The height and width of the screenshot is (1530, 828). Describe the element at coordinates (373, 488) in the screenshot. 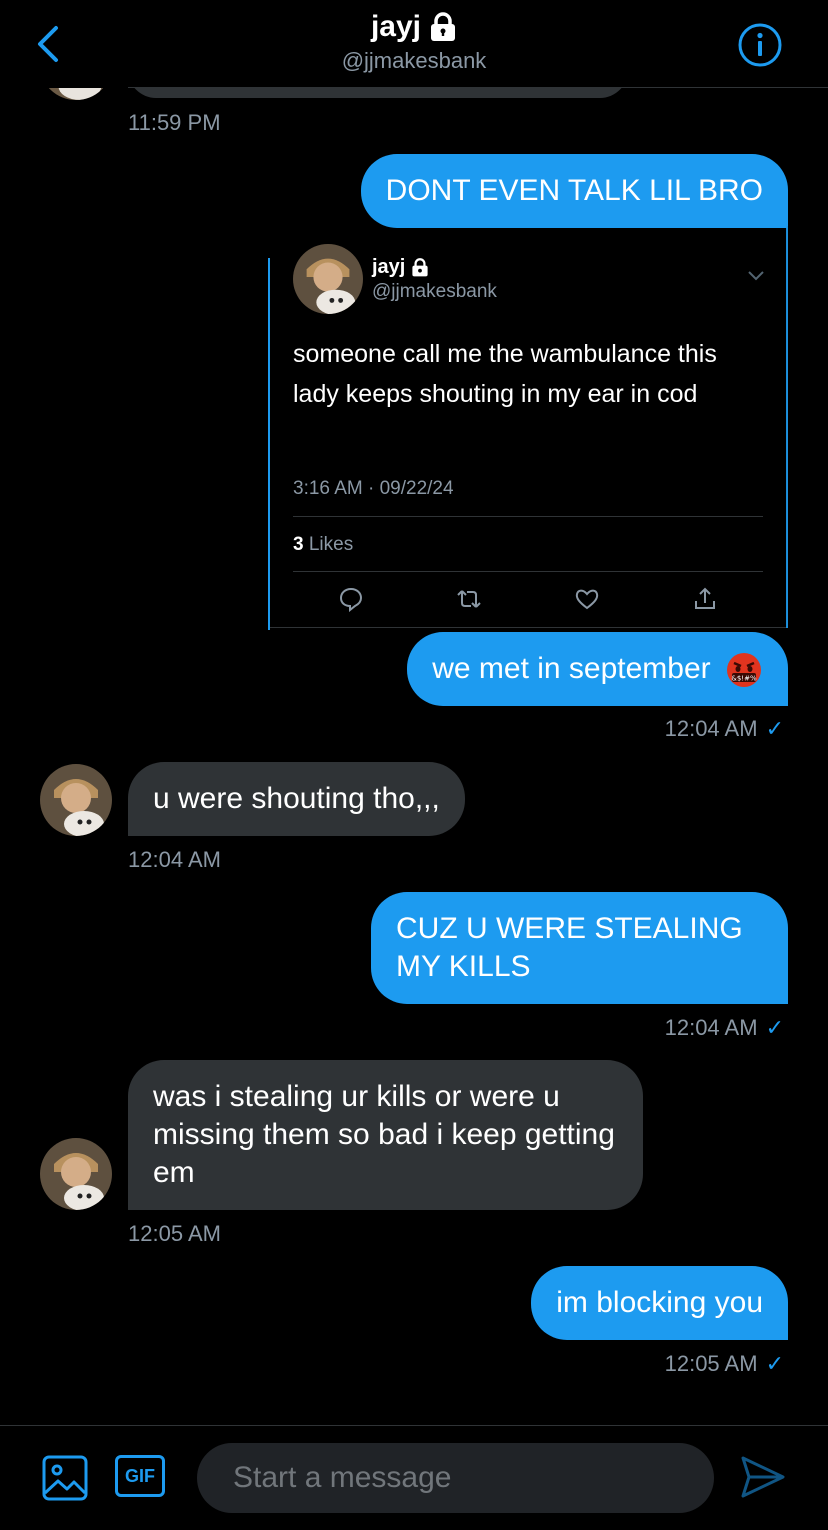

I see `tweet-timestamp: 3:16 AM · 09/22/24` at that location.